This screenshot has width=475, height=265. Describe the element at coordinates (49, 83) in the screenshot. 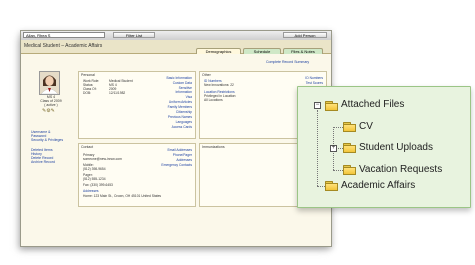

I see `profile-photo` at that location.